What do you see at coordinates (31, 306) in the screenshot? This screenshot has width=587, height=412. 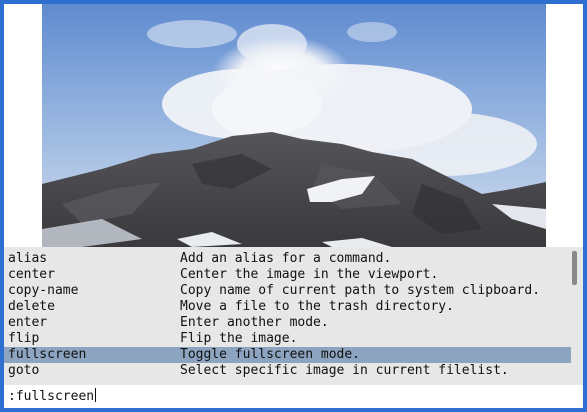 I see `command-name: delete` at bounding box center [31, 306].